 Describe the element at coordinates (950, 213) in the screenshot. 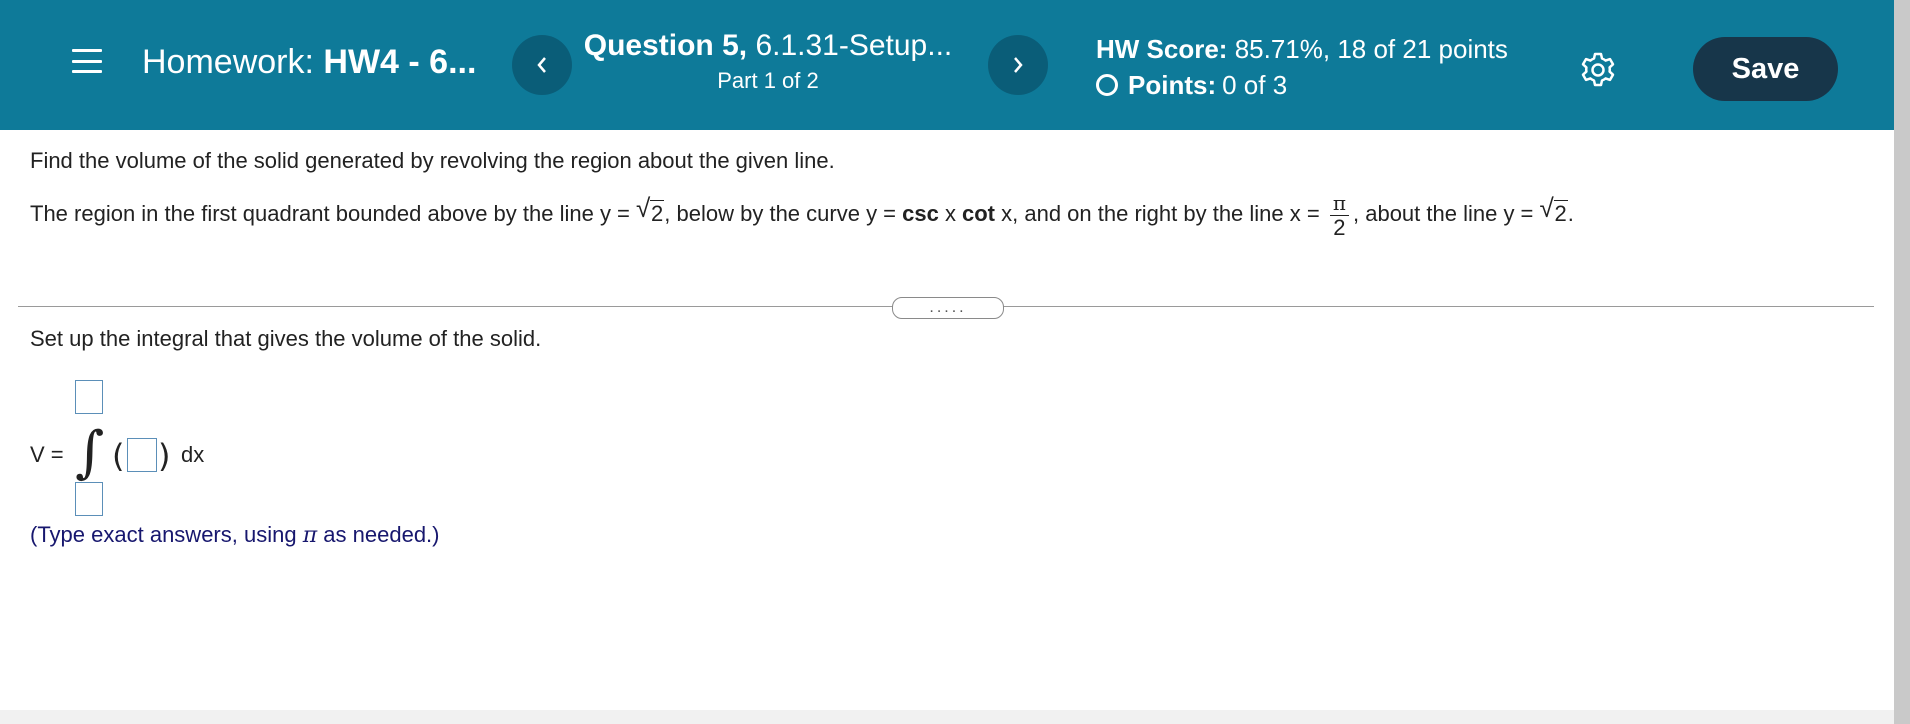

I see `variable-x: x` at that location.